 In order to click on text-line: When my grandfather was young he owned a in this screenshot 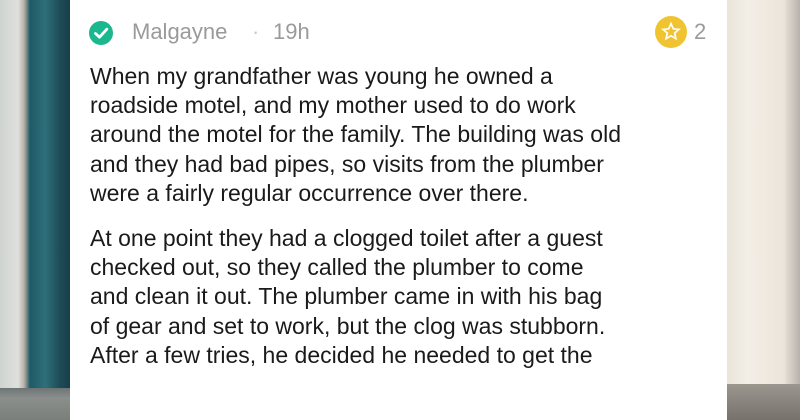, I will do `click(321, 76)`.